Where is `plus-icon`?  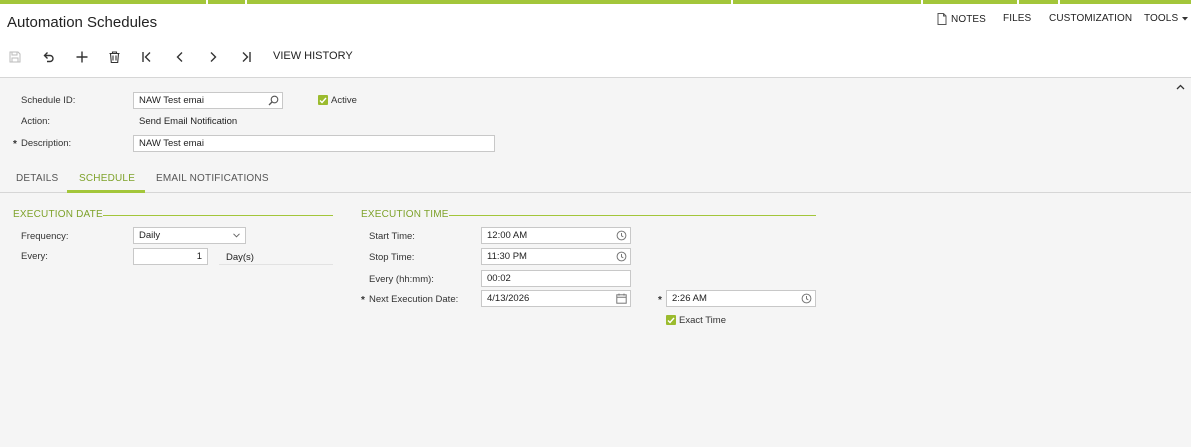
plus-icon is located at coordinates (82, 57).